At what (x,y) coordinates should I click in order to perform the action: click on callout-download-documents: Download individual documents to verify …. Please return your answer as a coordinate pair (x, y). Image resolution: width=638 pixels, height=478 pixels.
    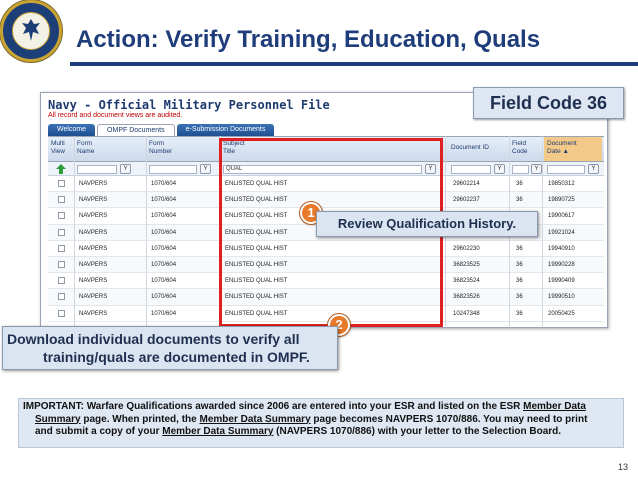
    Looking at the image, I should click on (170, 348).